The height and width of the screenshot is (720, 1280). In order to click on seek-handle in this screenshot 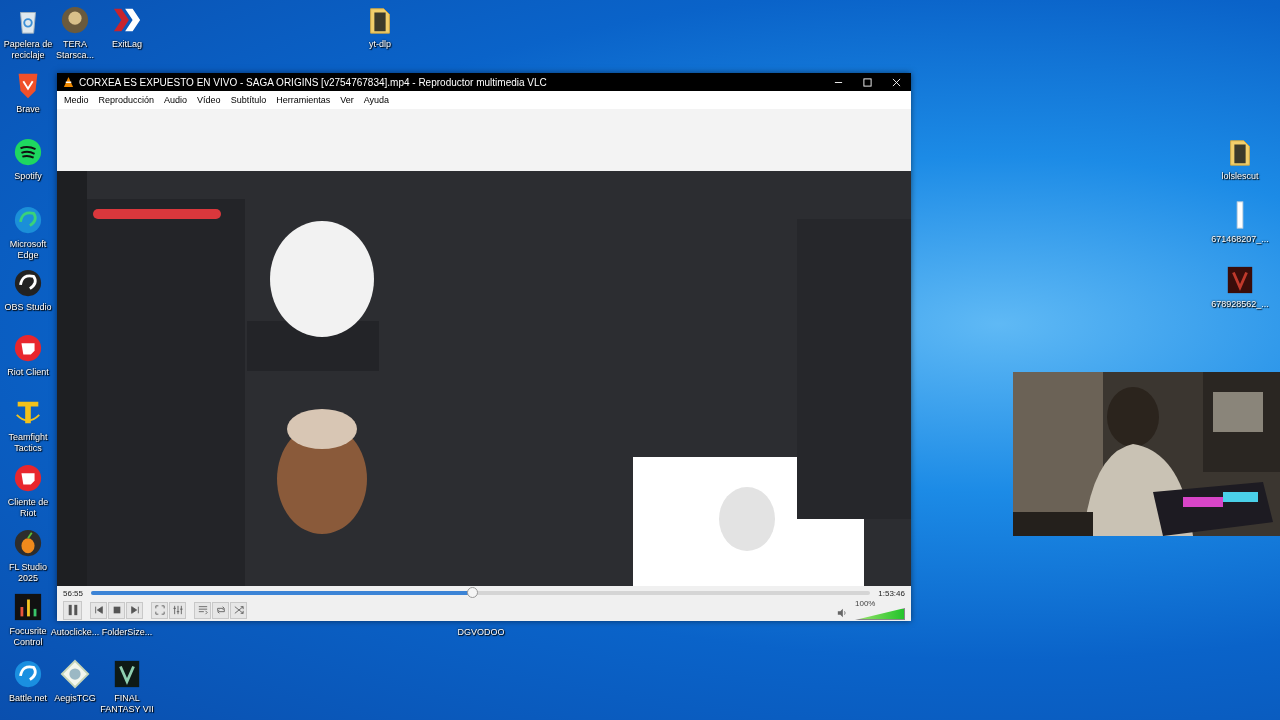, I will do `click(472, 592)`.